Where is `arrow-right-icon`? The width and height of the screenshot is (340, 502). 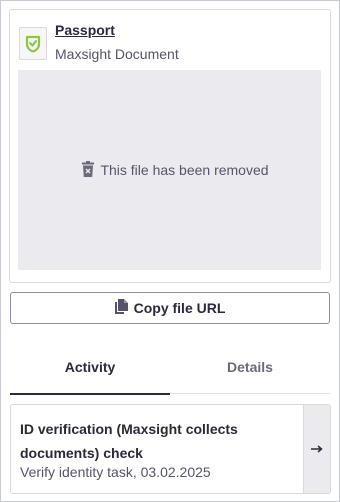
arrow-right-icon is located at coordinates (317, 449).